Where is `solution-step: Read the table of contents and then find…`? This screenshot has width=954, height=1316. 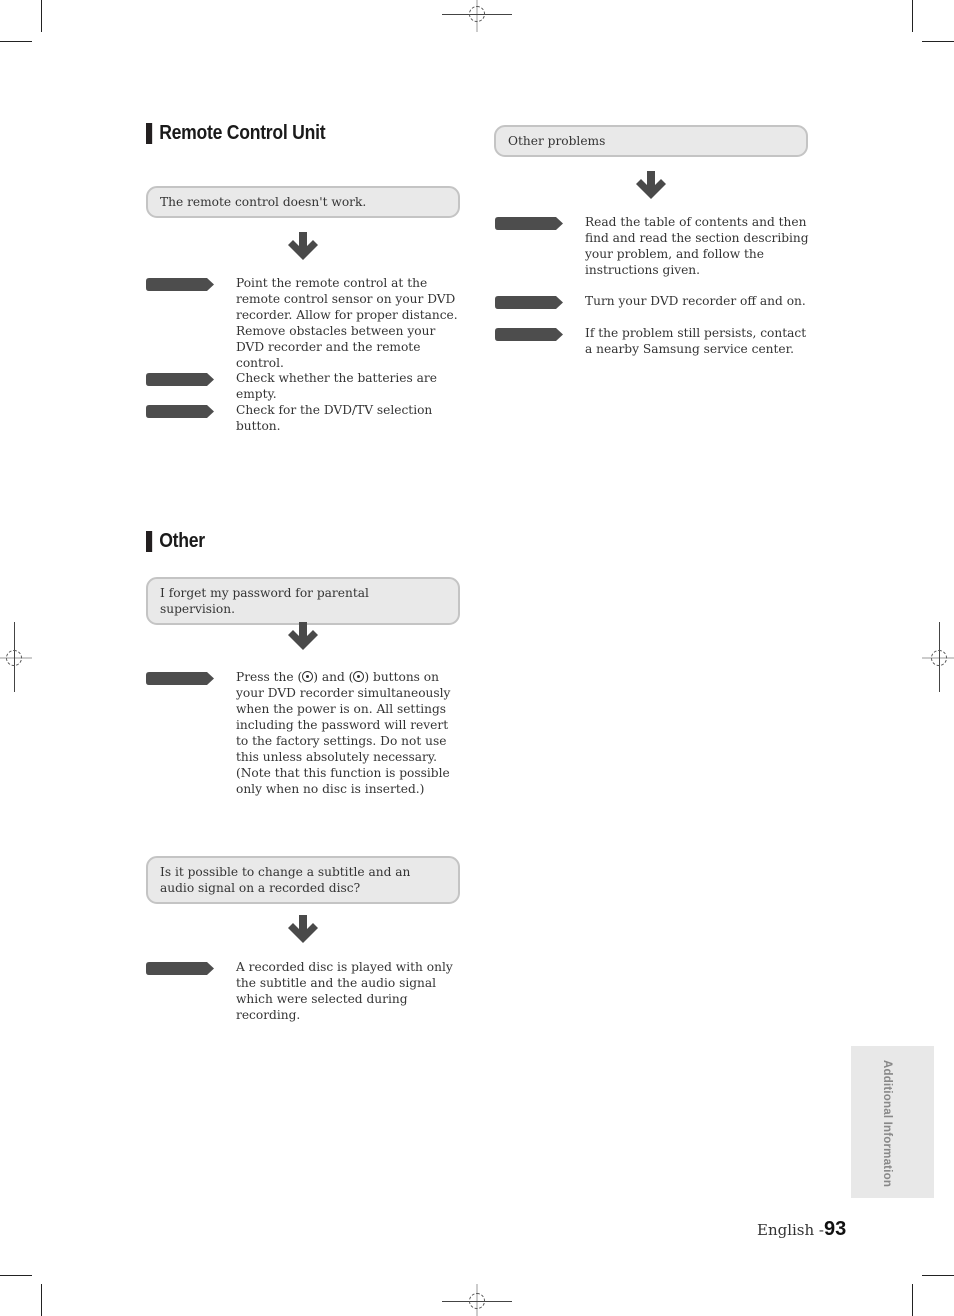 solution-step: Read the table of contents and then find… is located at coordinates (654, 246).